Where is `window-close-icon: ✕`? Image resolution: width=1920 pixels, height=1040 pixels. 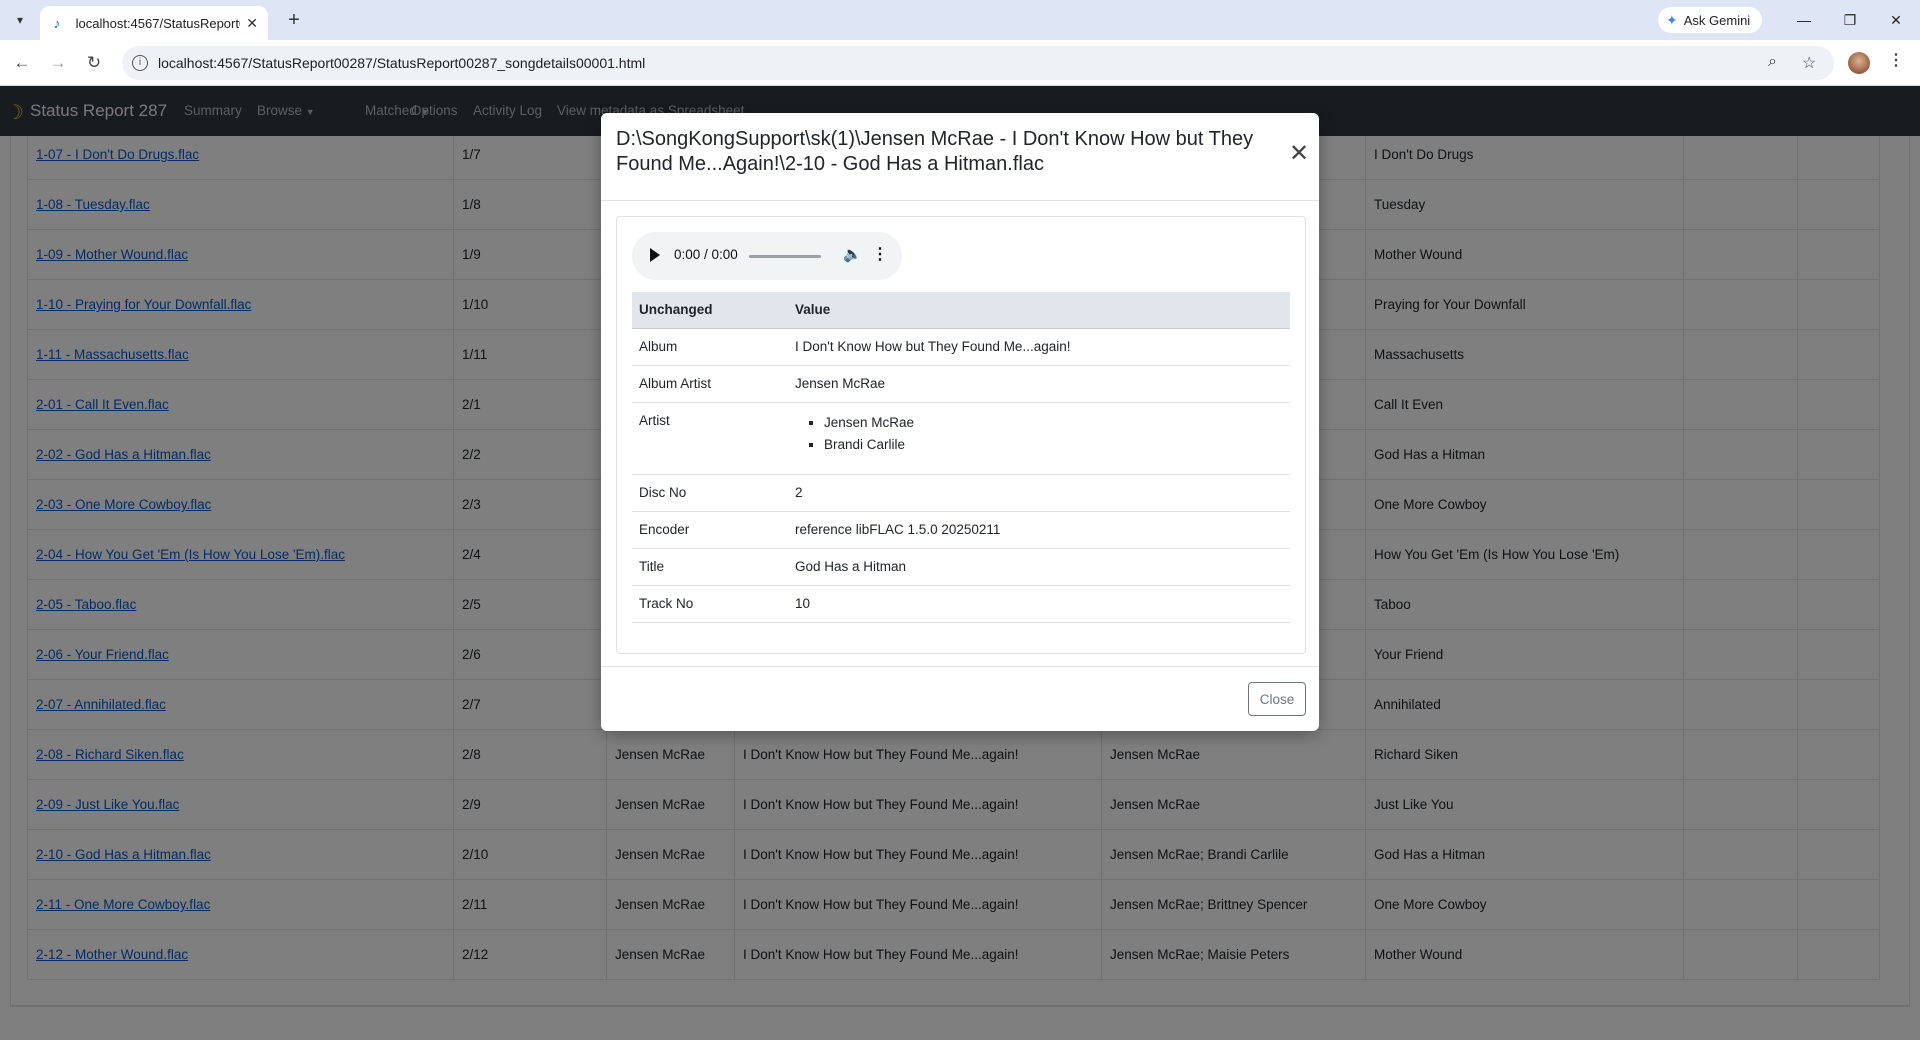
window-close-icon: ✕ is located at coordinates (1896, 20).